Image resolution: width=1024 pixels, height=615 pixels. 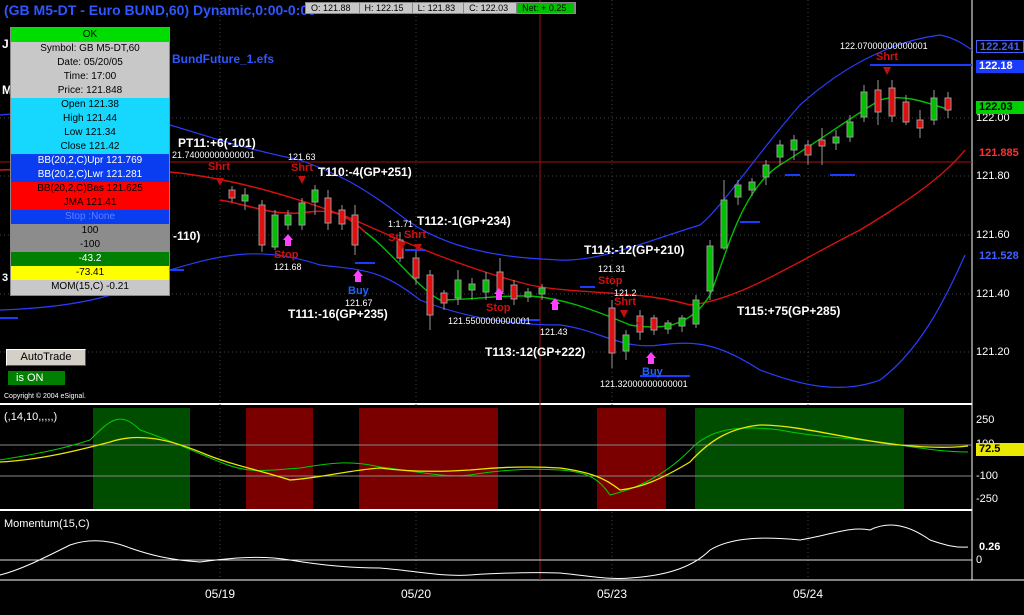 I want to click on upper-band-price-tag: 122.241, so click(x=1000, y=46).